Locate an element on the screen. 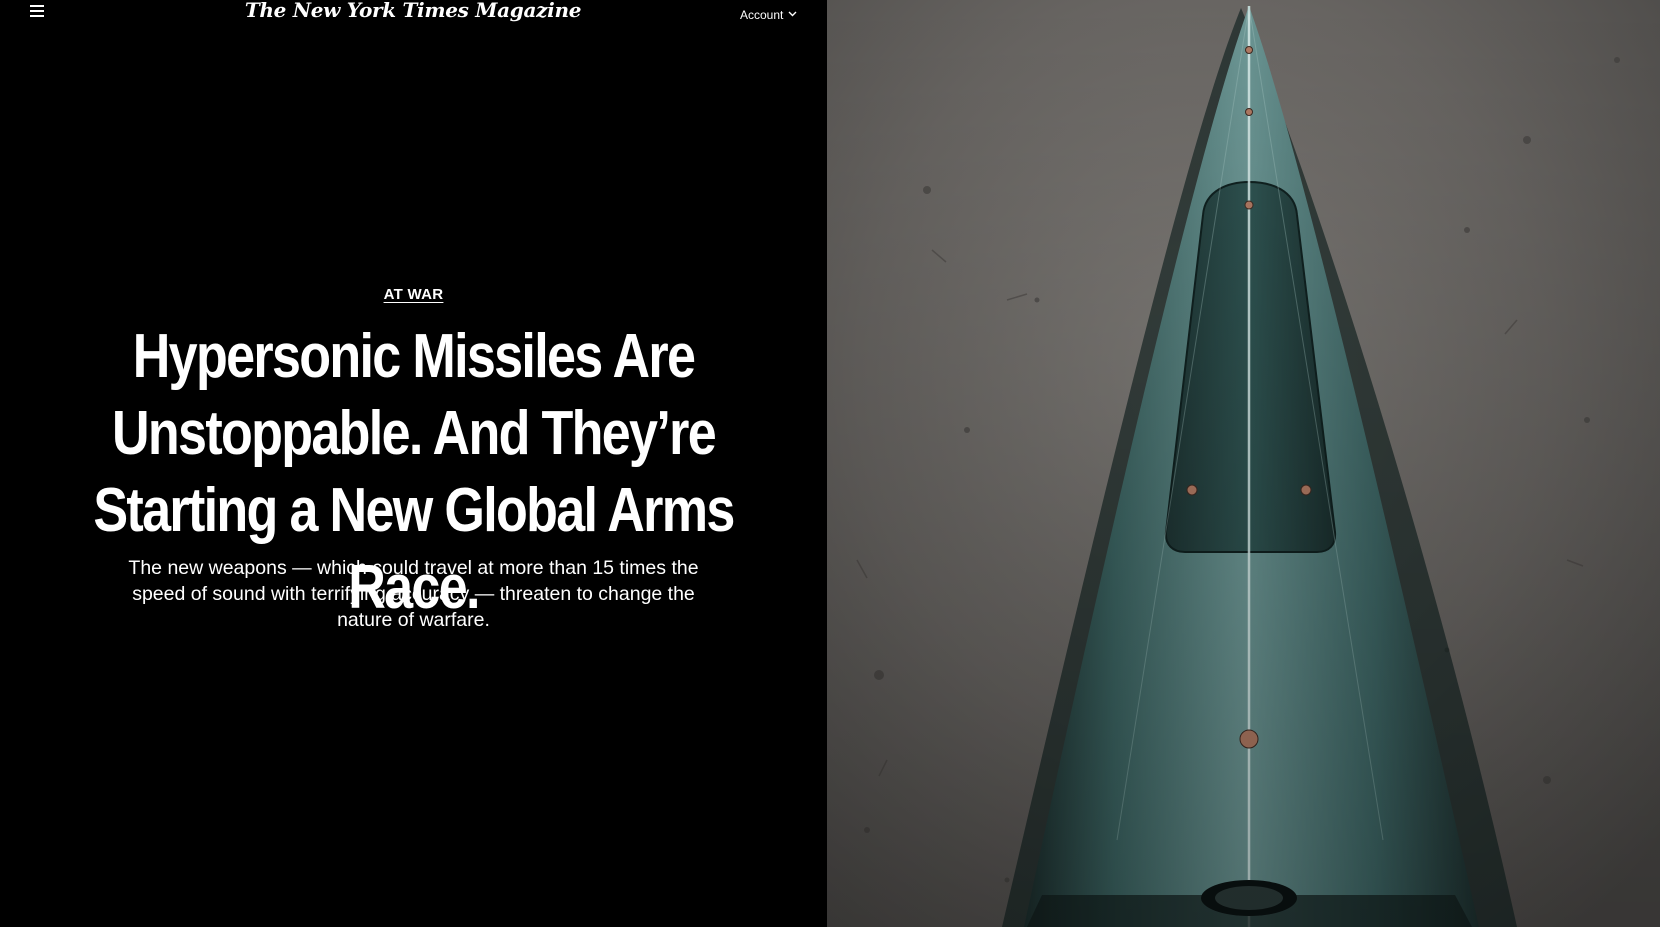  masthead-logo: The New York Times Magazine is located at coordinates (413, 11).